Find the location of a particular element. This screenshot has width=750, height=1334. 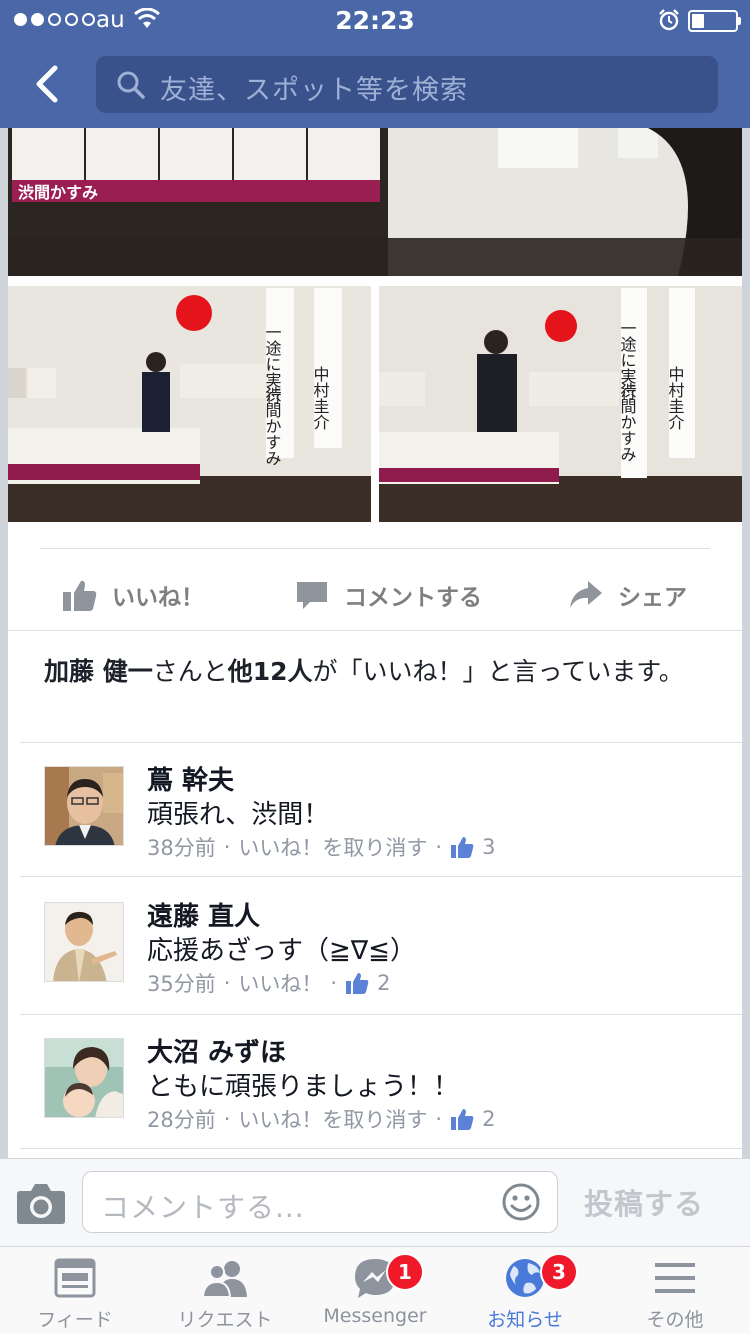

comment-text: 頑張れ、渋間！ is located at coordinates (238, 815).